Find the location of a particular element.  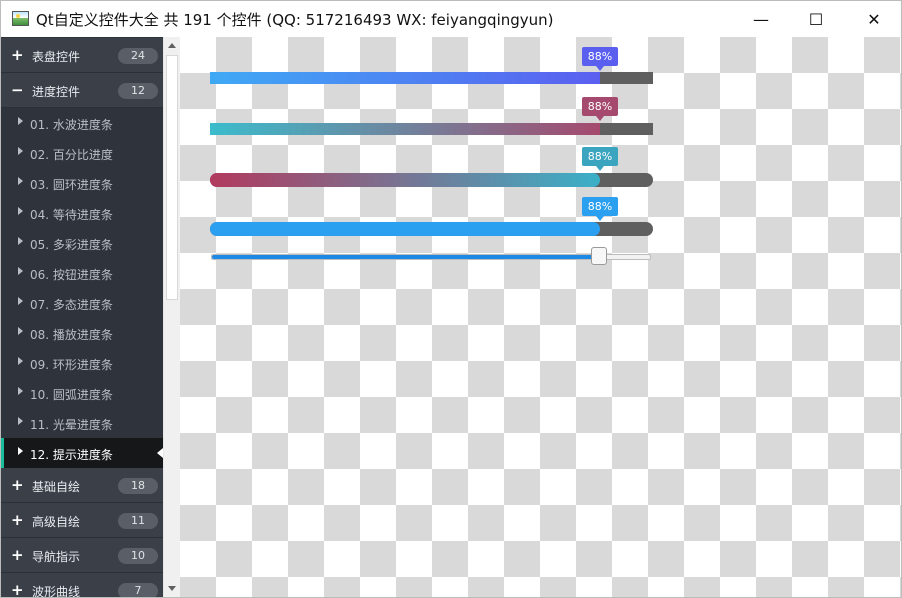

sidebar-item-label: 11. 光晕进度条 is located at coordinates (71, 425).